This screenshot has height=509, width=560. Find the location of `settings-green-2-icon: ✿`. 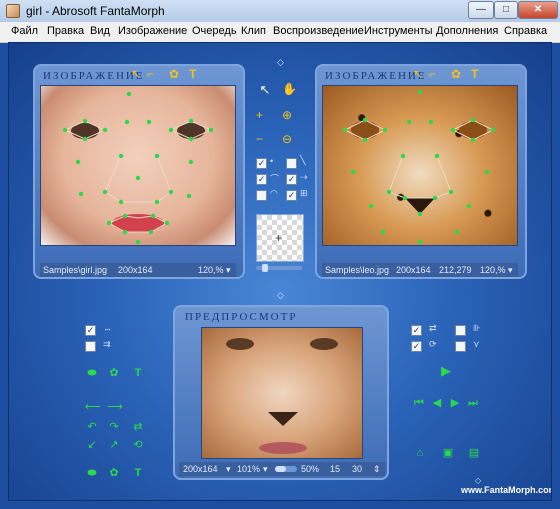

settings-green-2-icon: ✿ is located at coordinates (114, 473).